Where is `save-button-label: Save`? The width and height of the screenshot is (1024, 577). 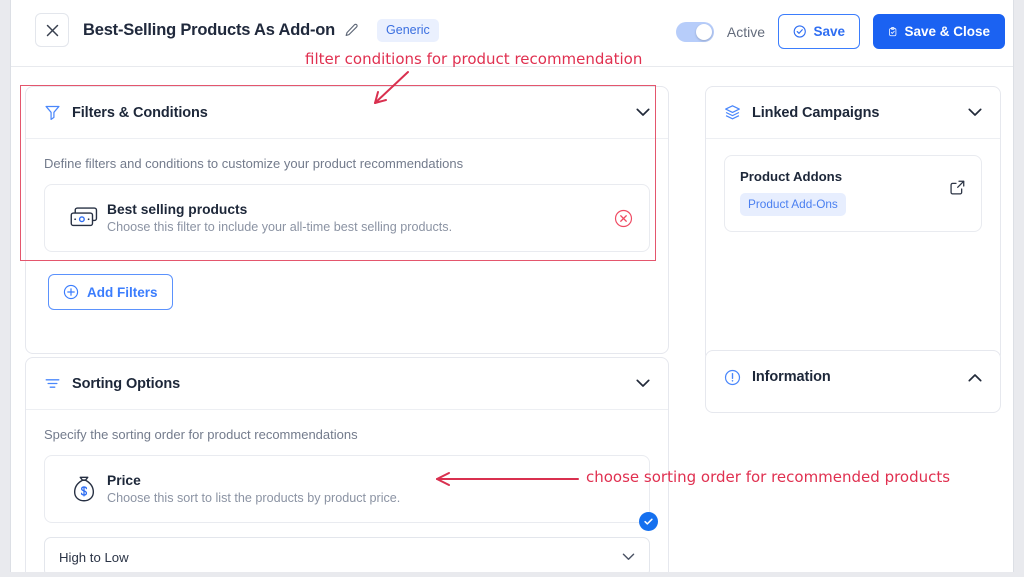 save-button-label: Save is located at coordinates (829, 31).